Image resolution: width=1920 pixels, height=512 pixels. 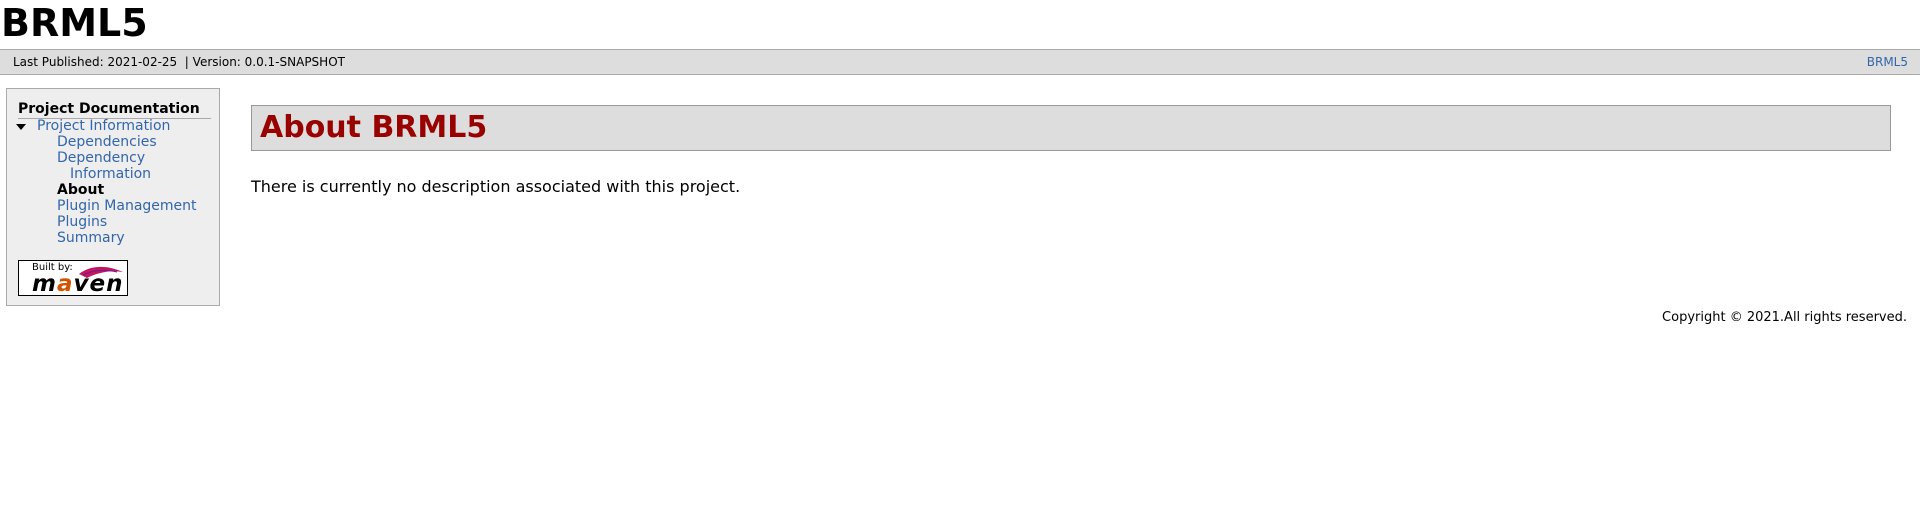 What do you see at coordinates (1887, 62) in the screenshot?
I see `project-home-link: BRML5` at bounding box center [1887, 62].